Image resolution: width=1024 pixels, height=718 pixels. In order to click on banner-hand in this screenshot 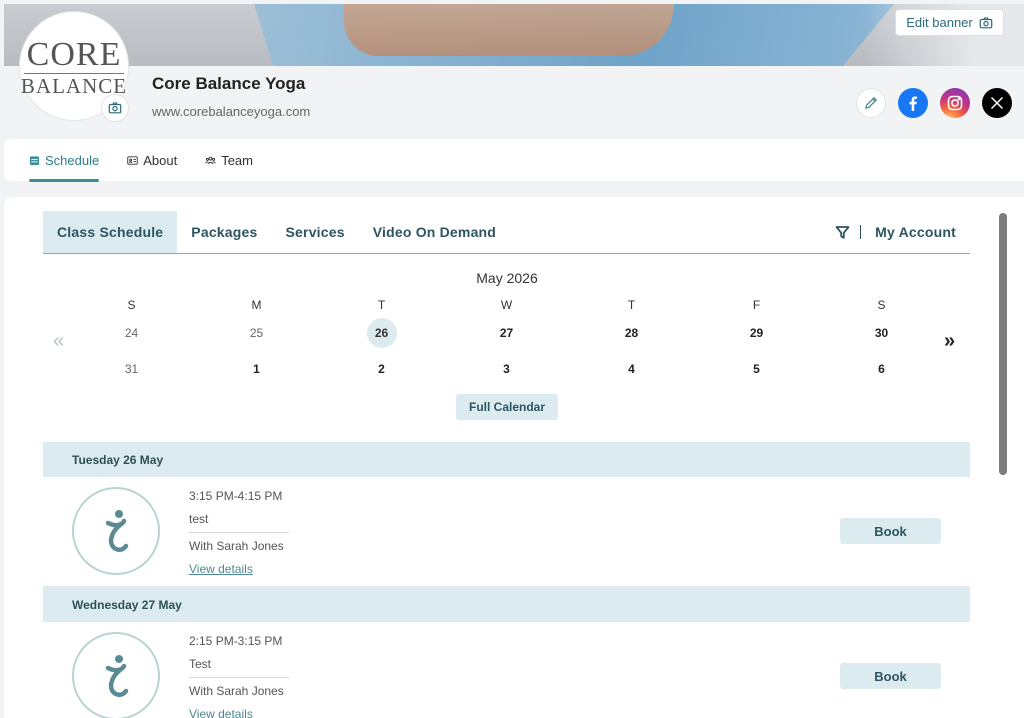, I will do `click(509, 30)`.